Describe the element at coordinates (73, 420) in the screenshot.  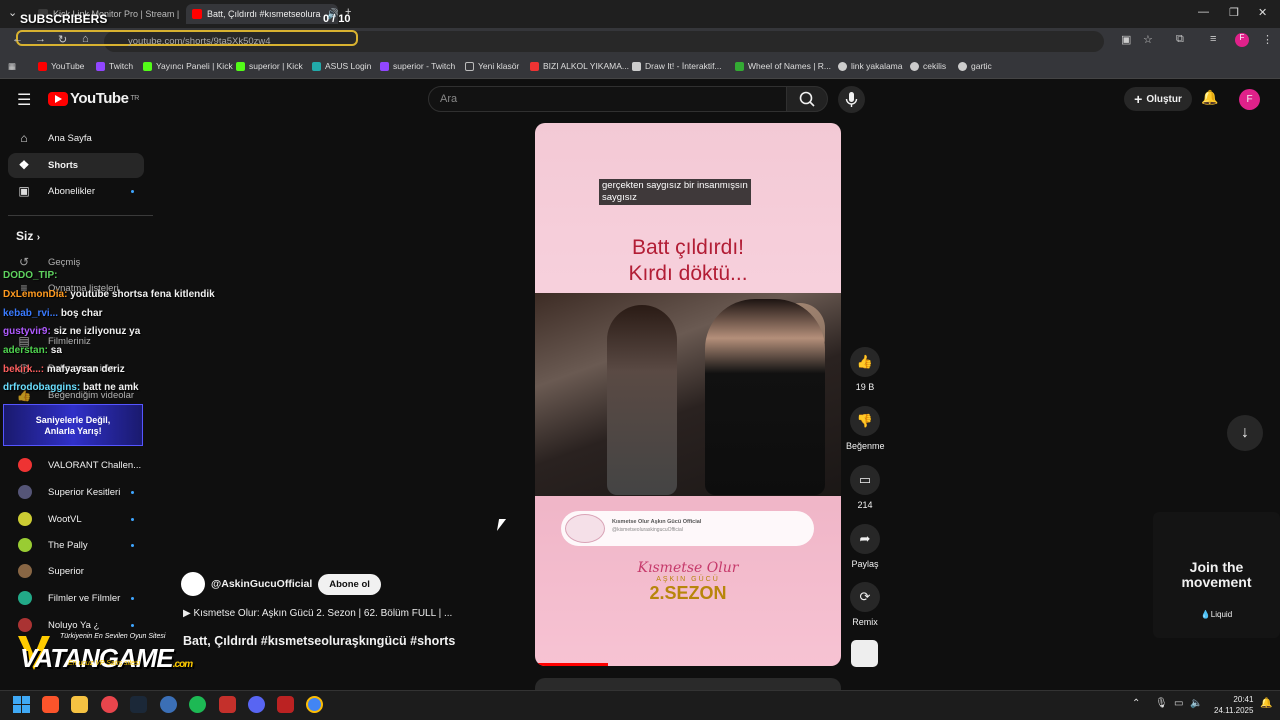
I see `sponsor-line1: Saniyelerle Değil,` at that location.